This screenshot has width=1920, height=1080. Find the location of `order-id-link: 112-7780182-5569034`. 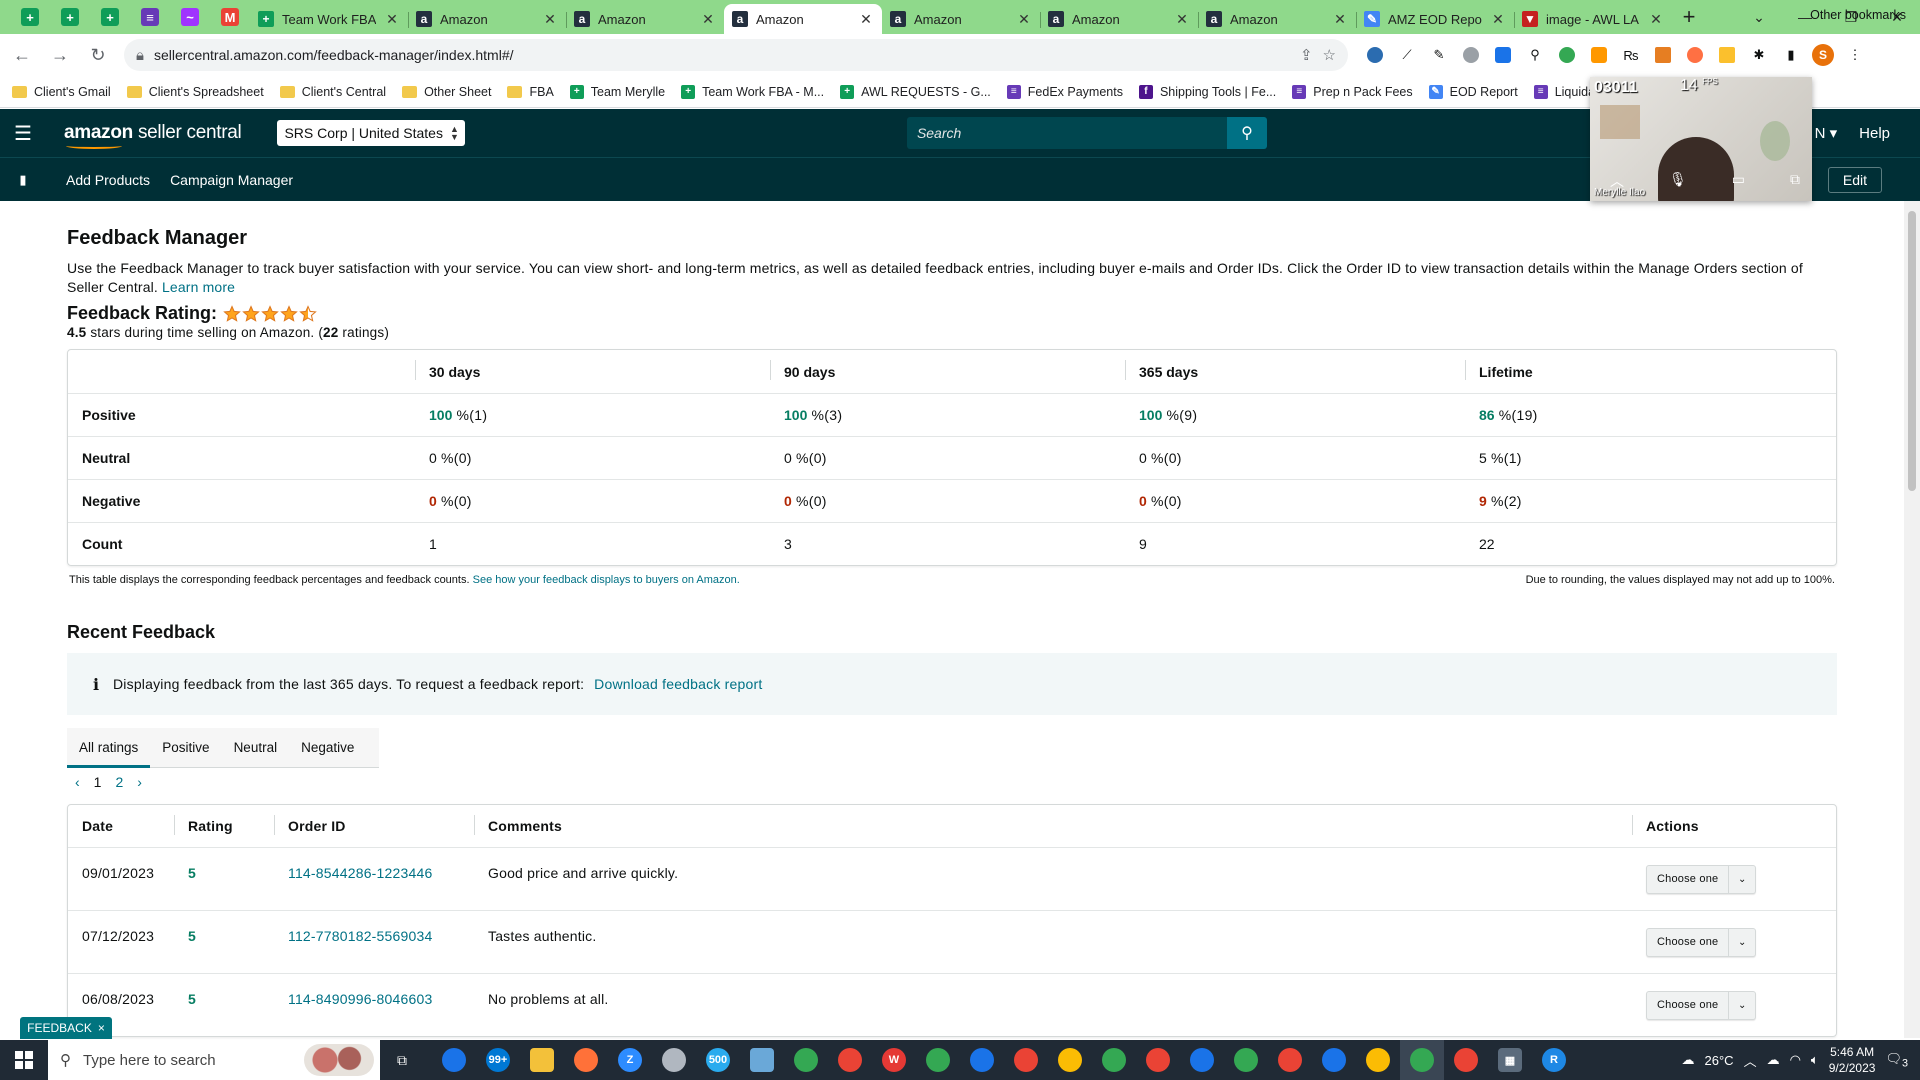

order-id-link: 112-7780182-5569034 is located at coordinates (360, 936).